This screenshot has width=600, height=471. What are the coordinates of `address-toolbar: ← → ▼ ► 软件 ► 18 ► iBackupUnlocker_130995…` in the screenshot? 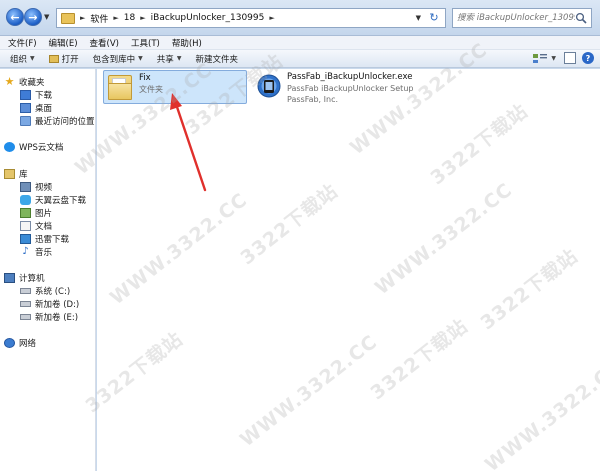 It's located at (300, 18).